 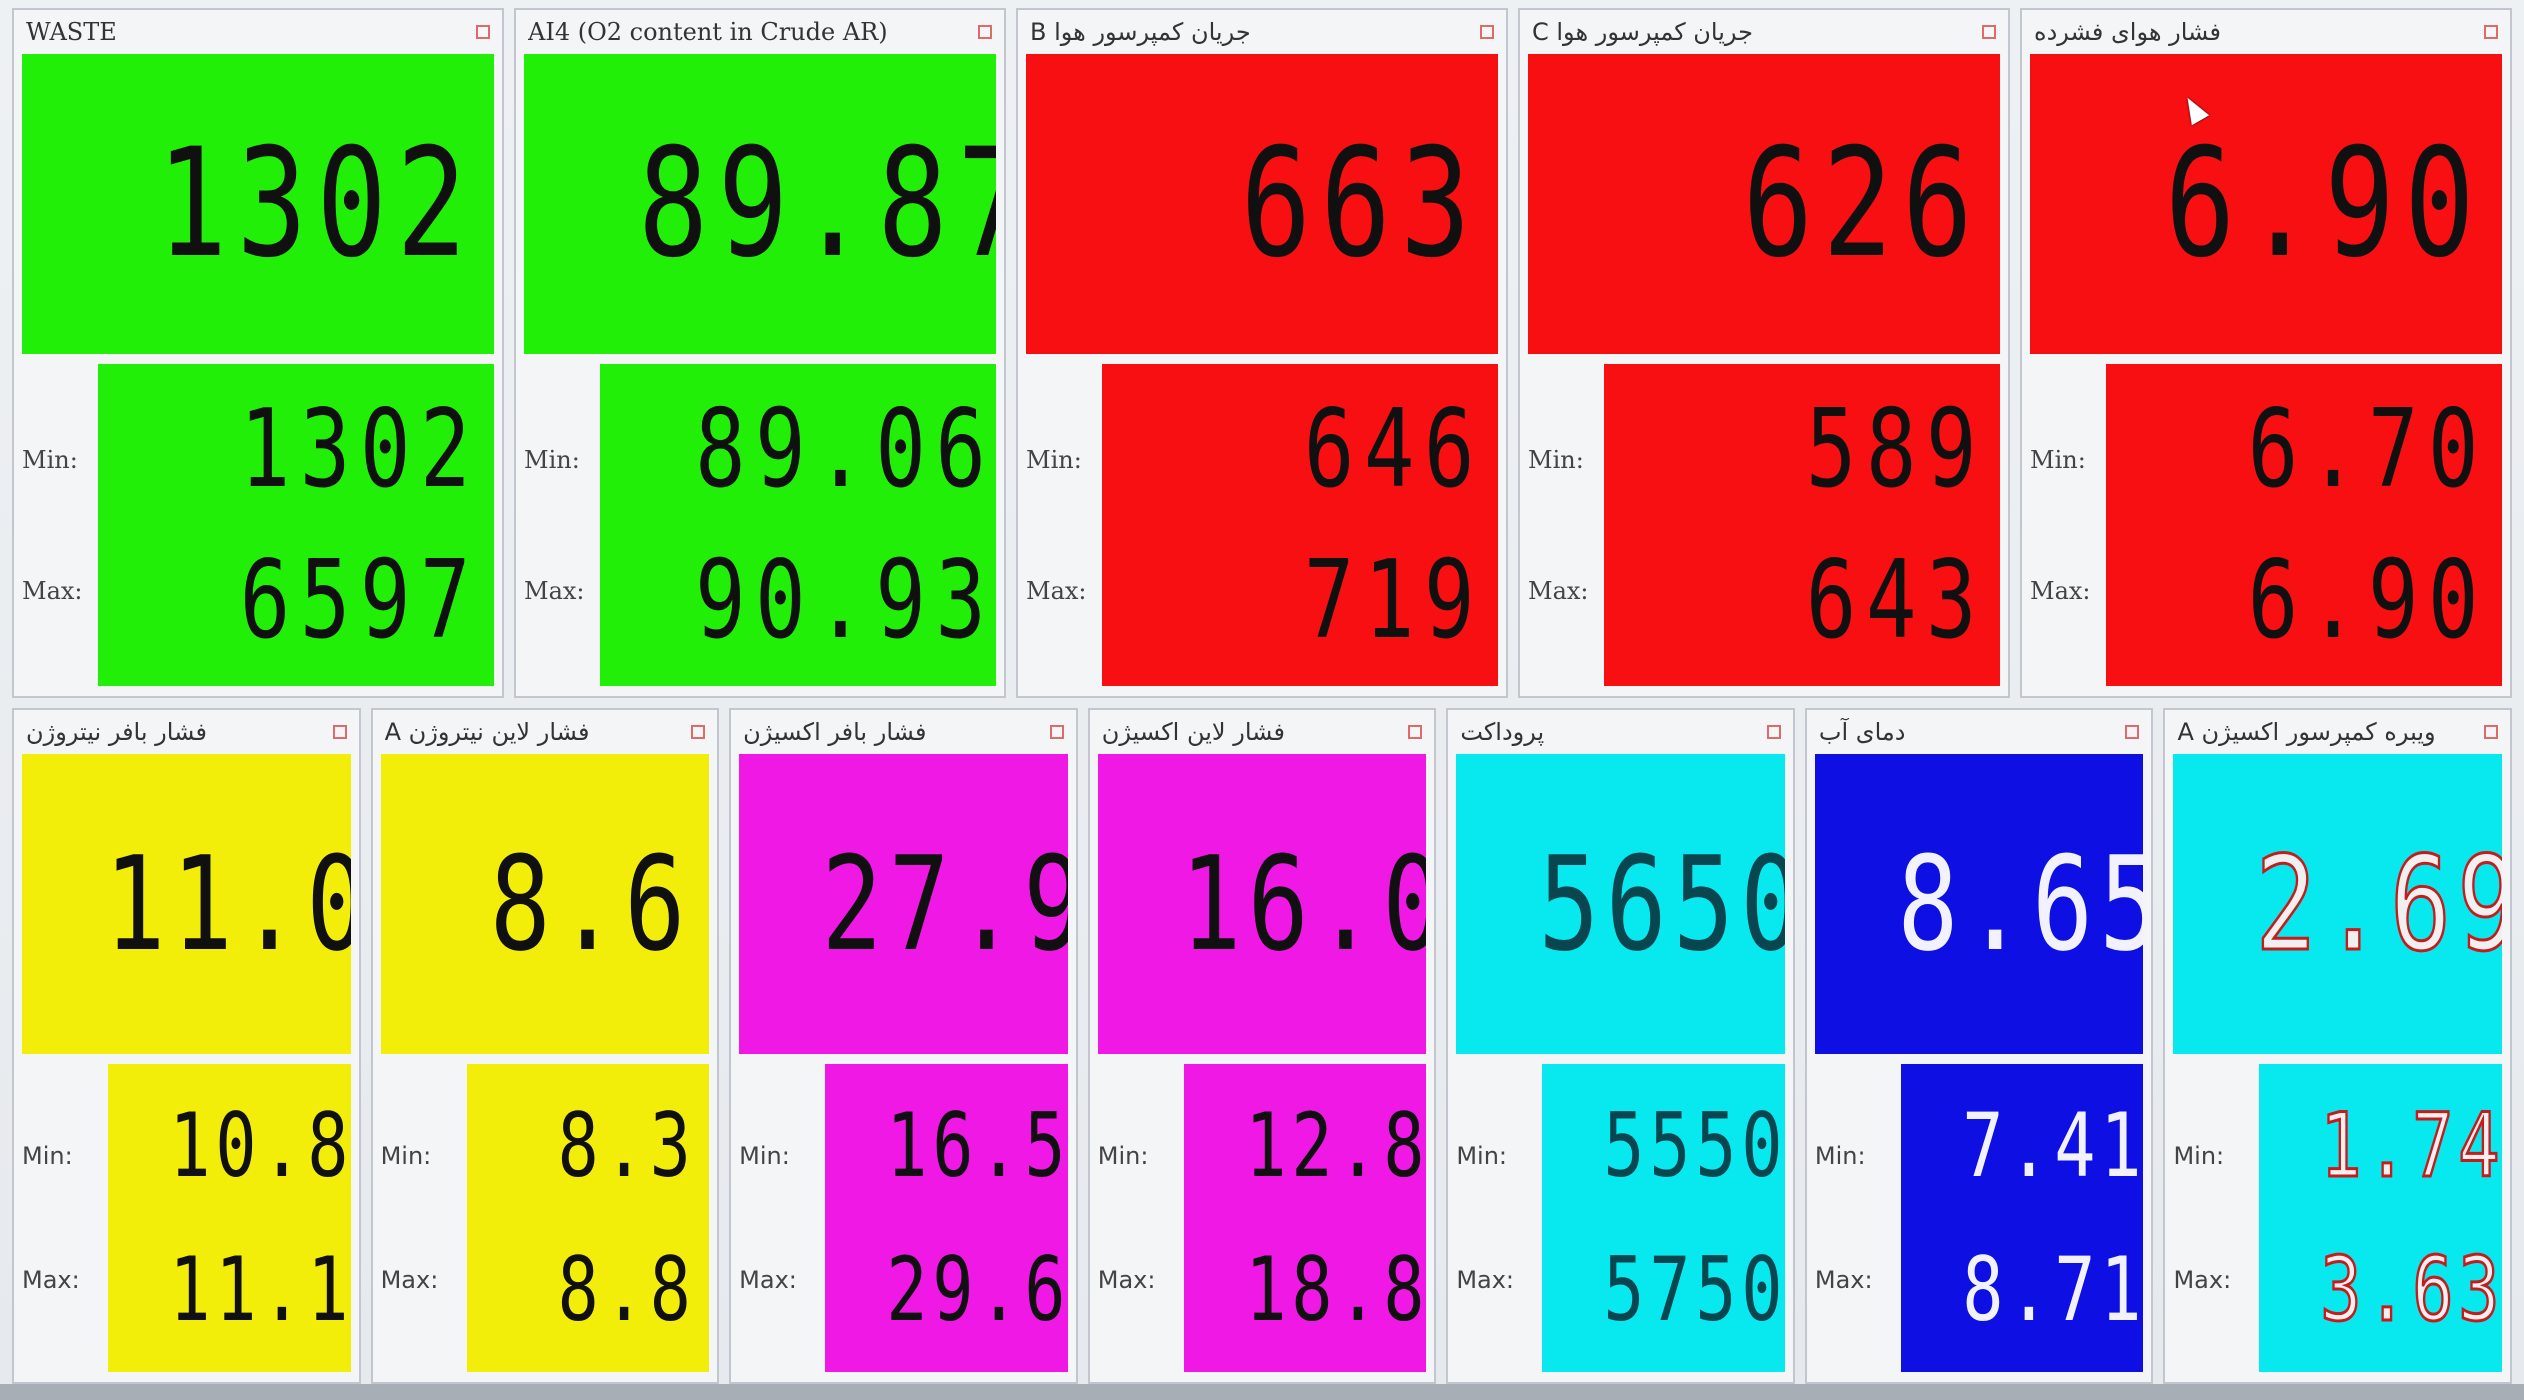 I want to click on main-value-display: 6.90, so click(x=2266, y=204).